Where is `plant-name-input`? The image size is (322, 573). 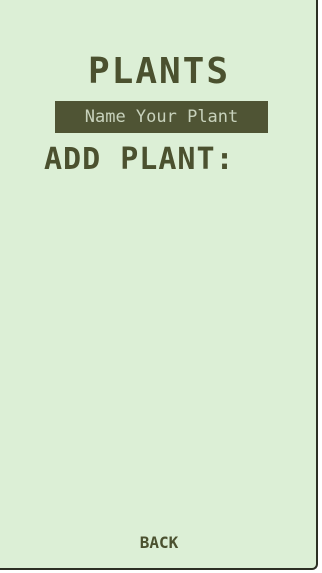
plant-name-input is located at coordinates (161, 117).